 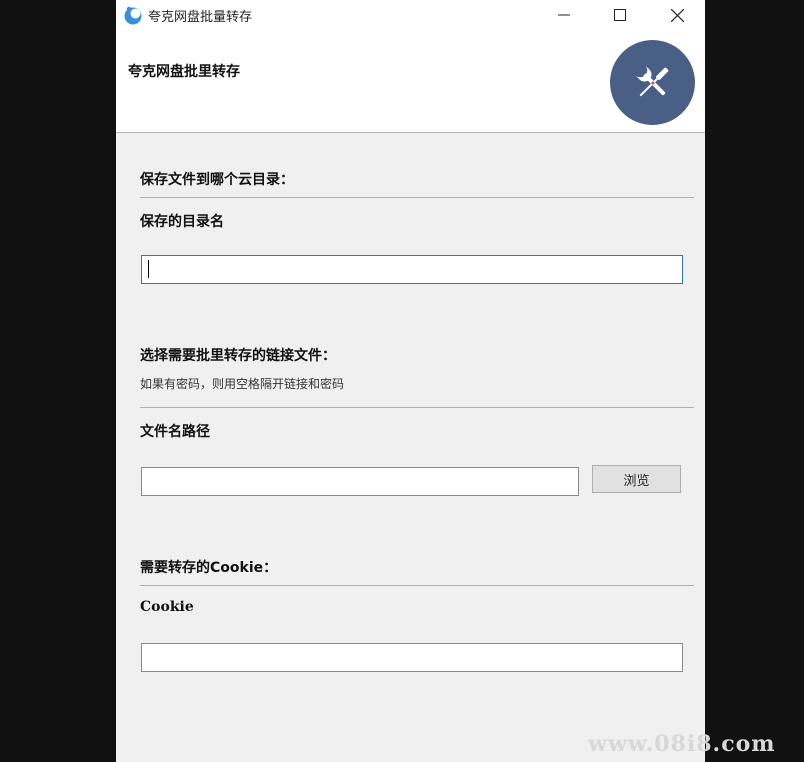 I want to click on file-path-input, so click(x=360, y=481).